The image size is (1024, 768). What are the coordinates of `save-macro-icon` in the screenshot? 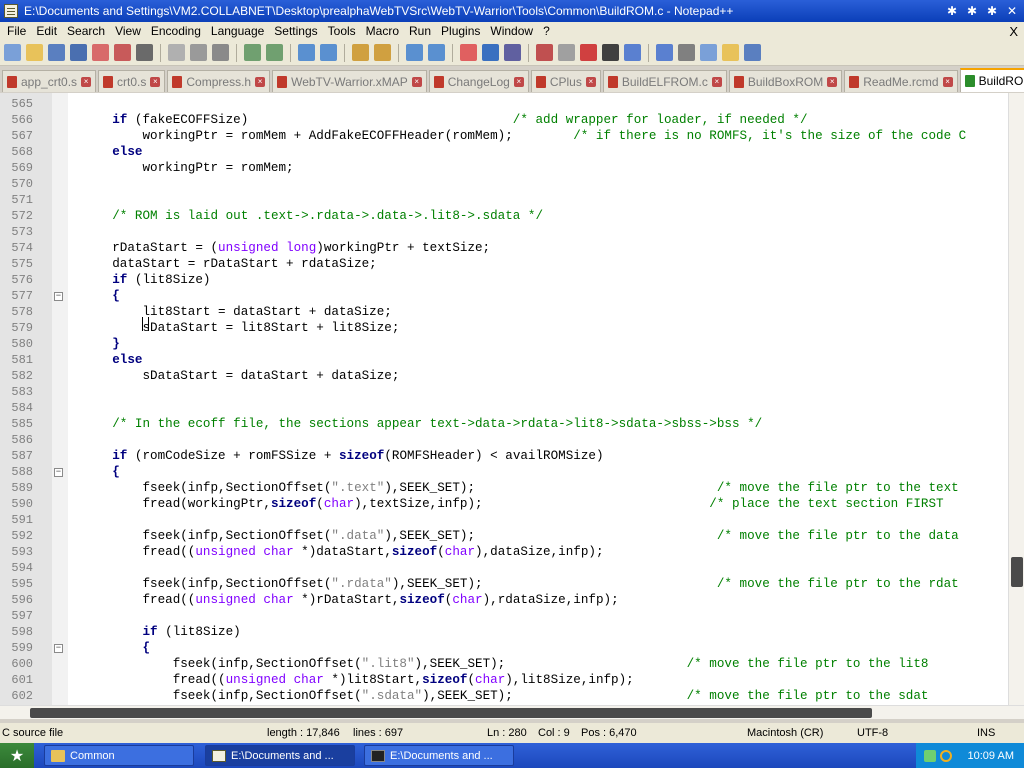 It's located at (752, 52).